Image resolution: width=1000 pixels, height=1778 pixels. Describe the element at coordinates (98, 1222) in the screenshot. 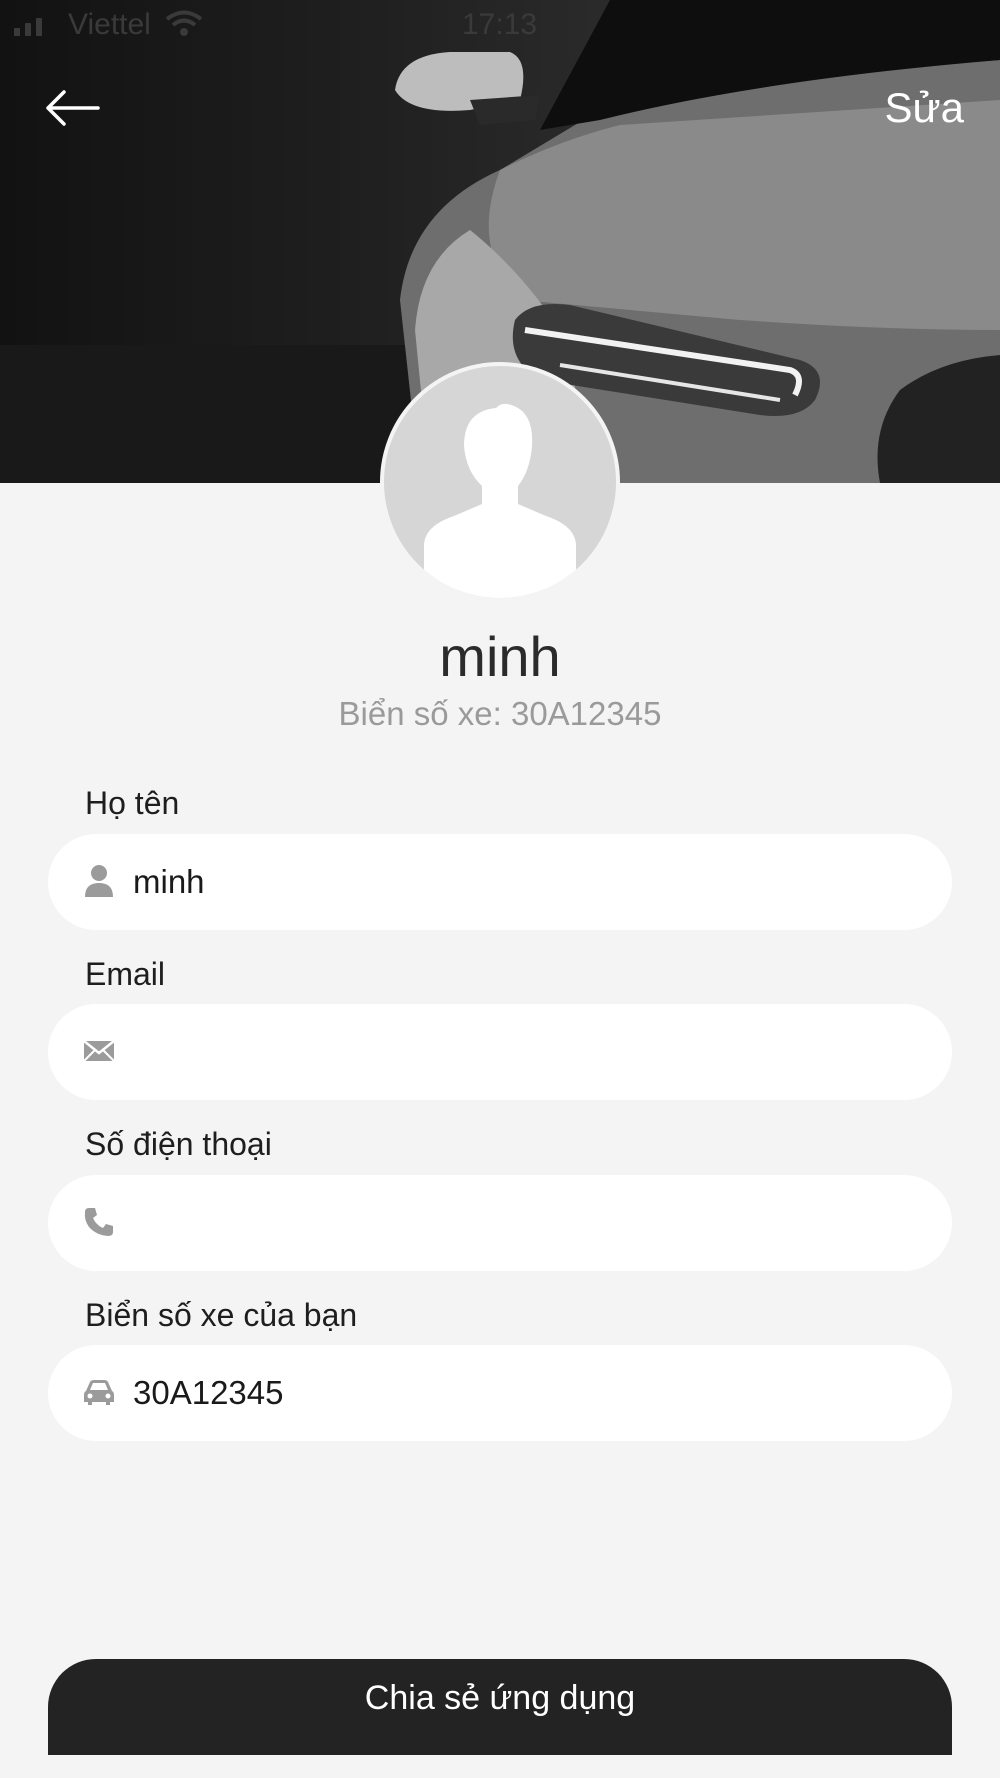

I see `phone-icon` at that location.